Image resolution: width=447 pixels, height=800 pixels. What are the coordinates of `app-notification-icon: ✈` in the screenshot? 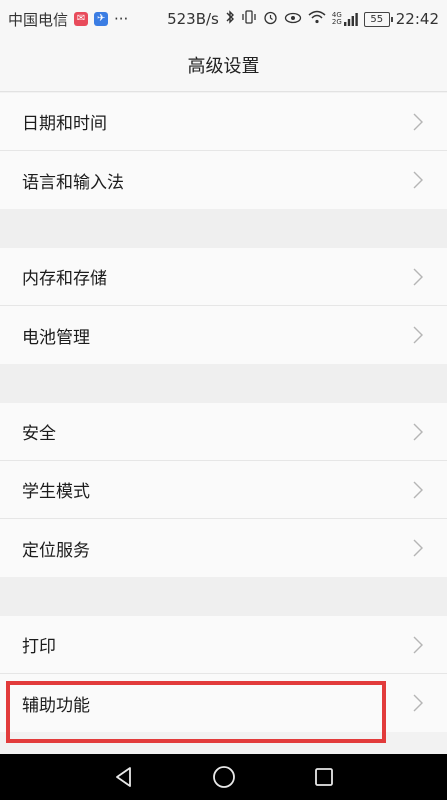 It's located at (101, 19).